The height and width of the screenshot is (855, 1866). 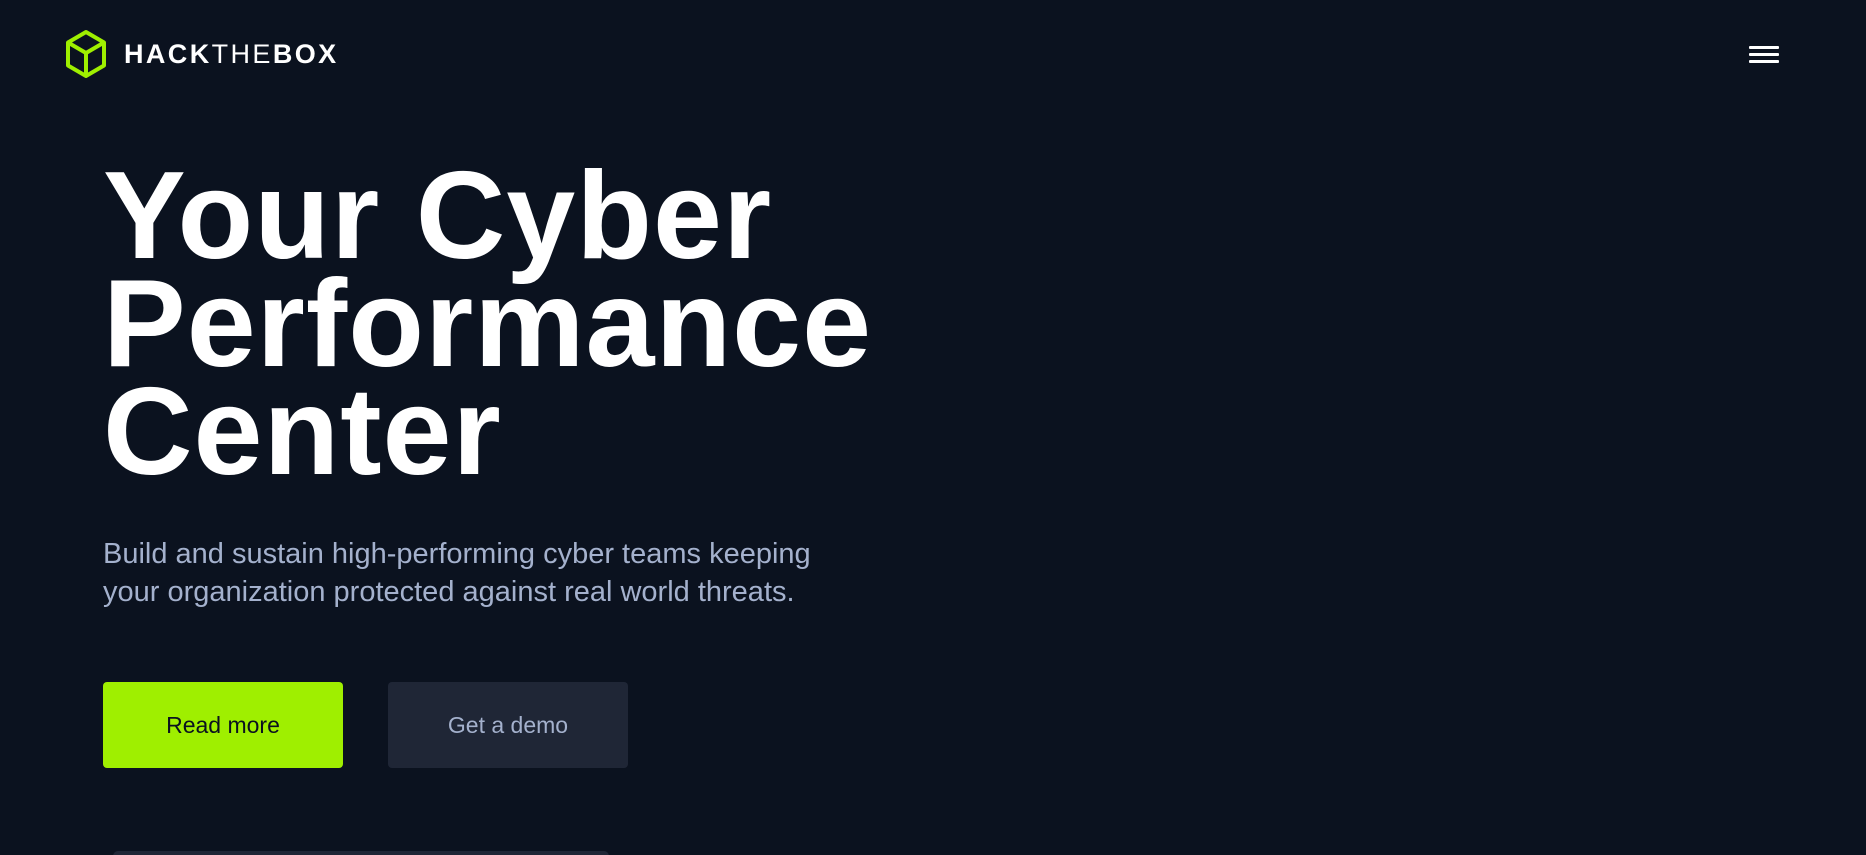 I want to click on get-a-demo-button: Get a demo, so click(x=508, y=725).